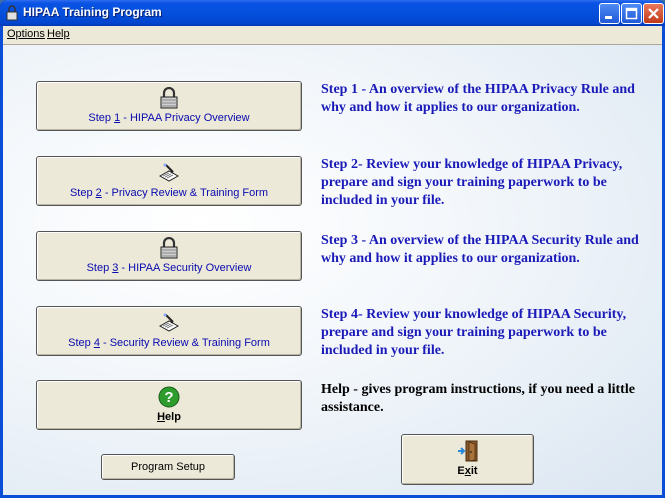 The width and height of the screenshot is (665, 498). I want to click on menu-options: Options, so click(26, 34).